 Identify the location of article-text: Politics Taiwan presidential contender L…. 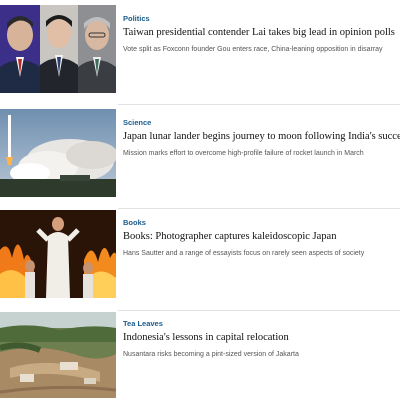
(261, 34).